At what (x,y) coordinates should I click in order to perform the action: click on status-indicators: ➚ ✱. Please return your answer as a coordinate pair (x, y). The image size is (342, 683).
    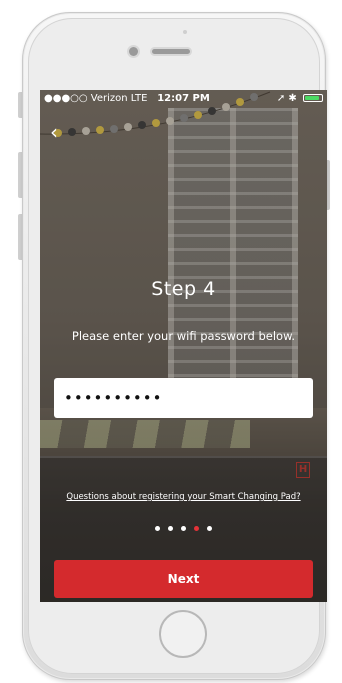
    Looking at the image, I should click on (300, 99).